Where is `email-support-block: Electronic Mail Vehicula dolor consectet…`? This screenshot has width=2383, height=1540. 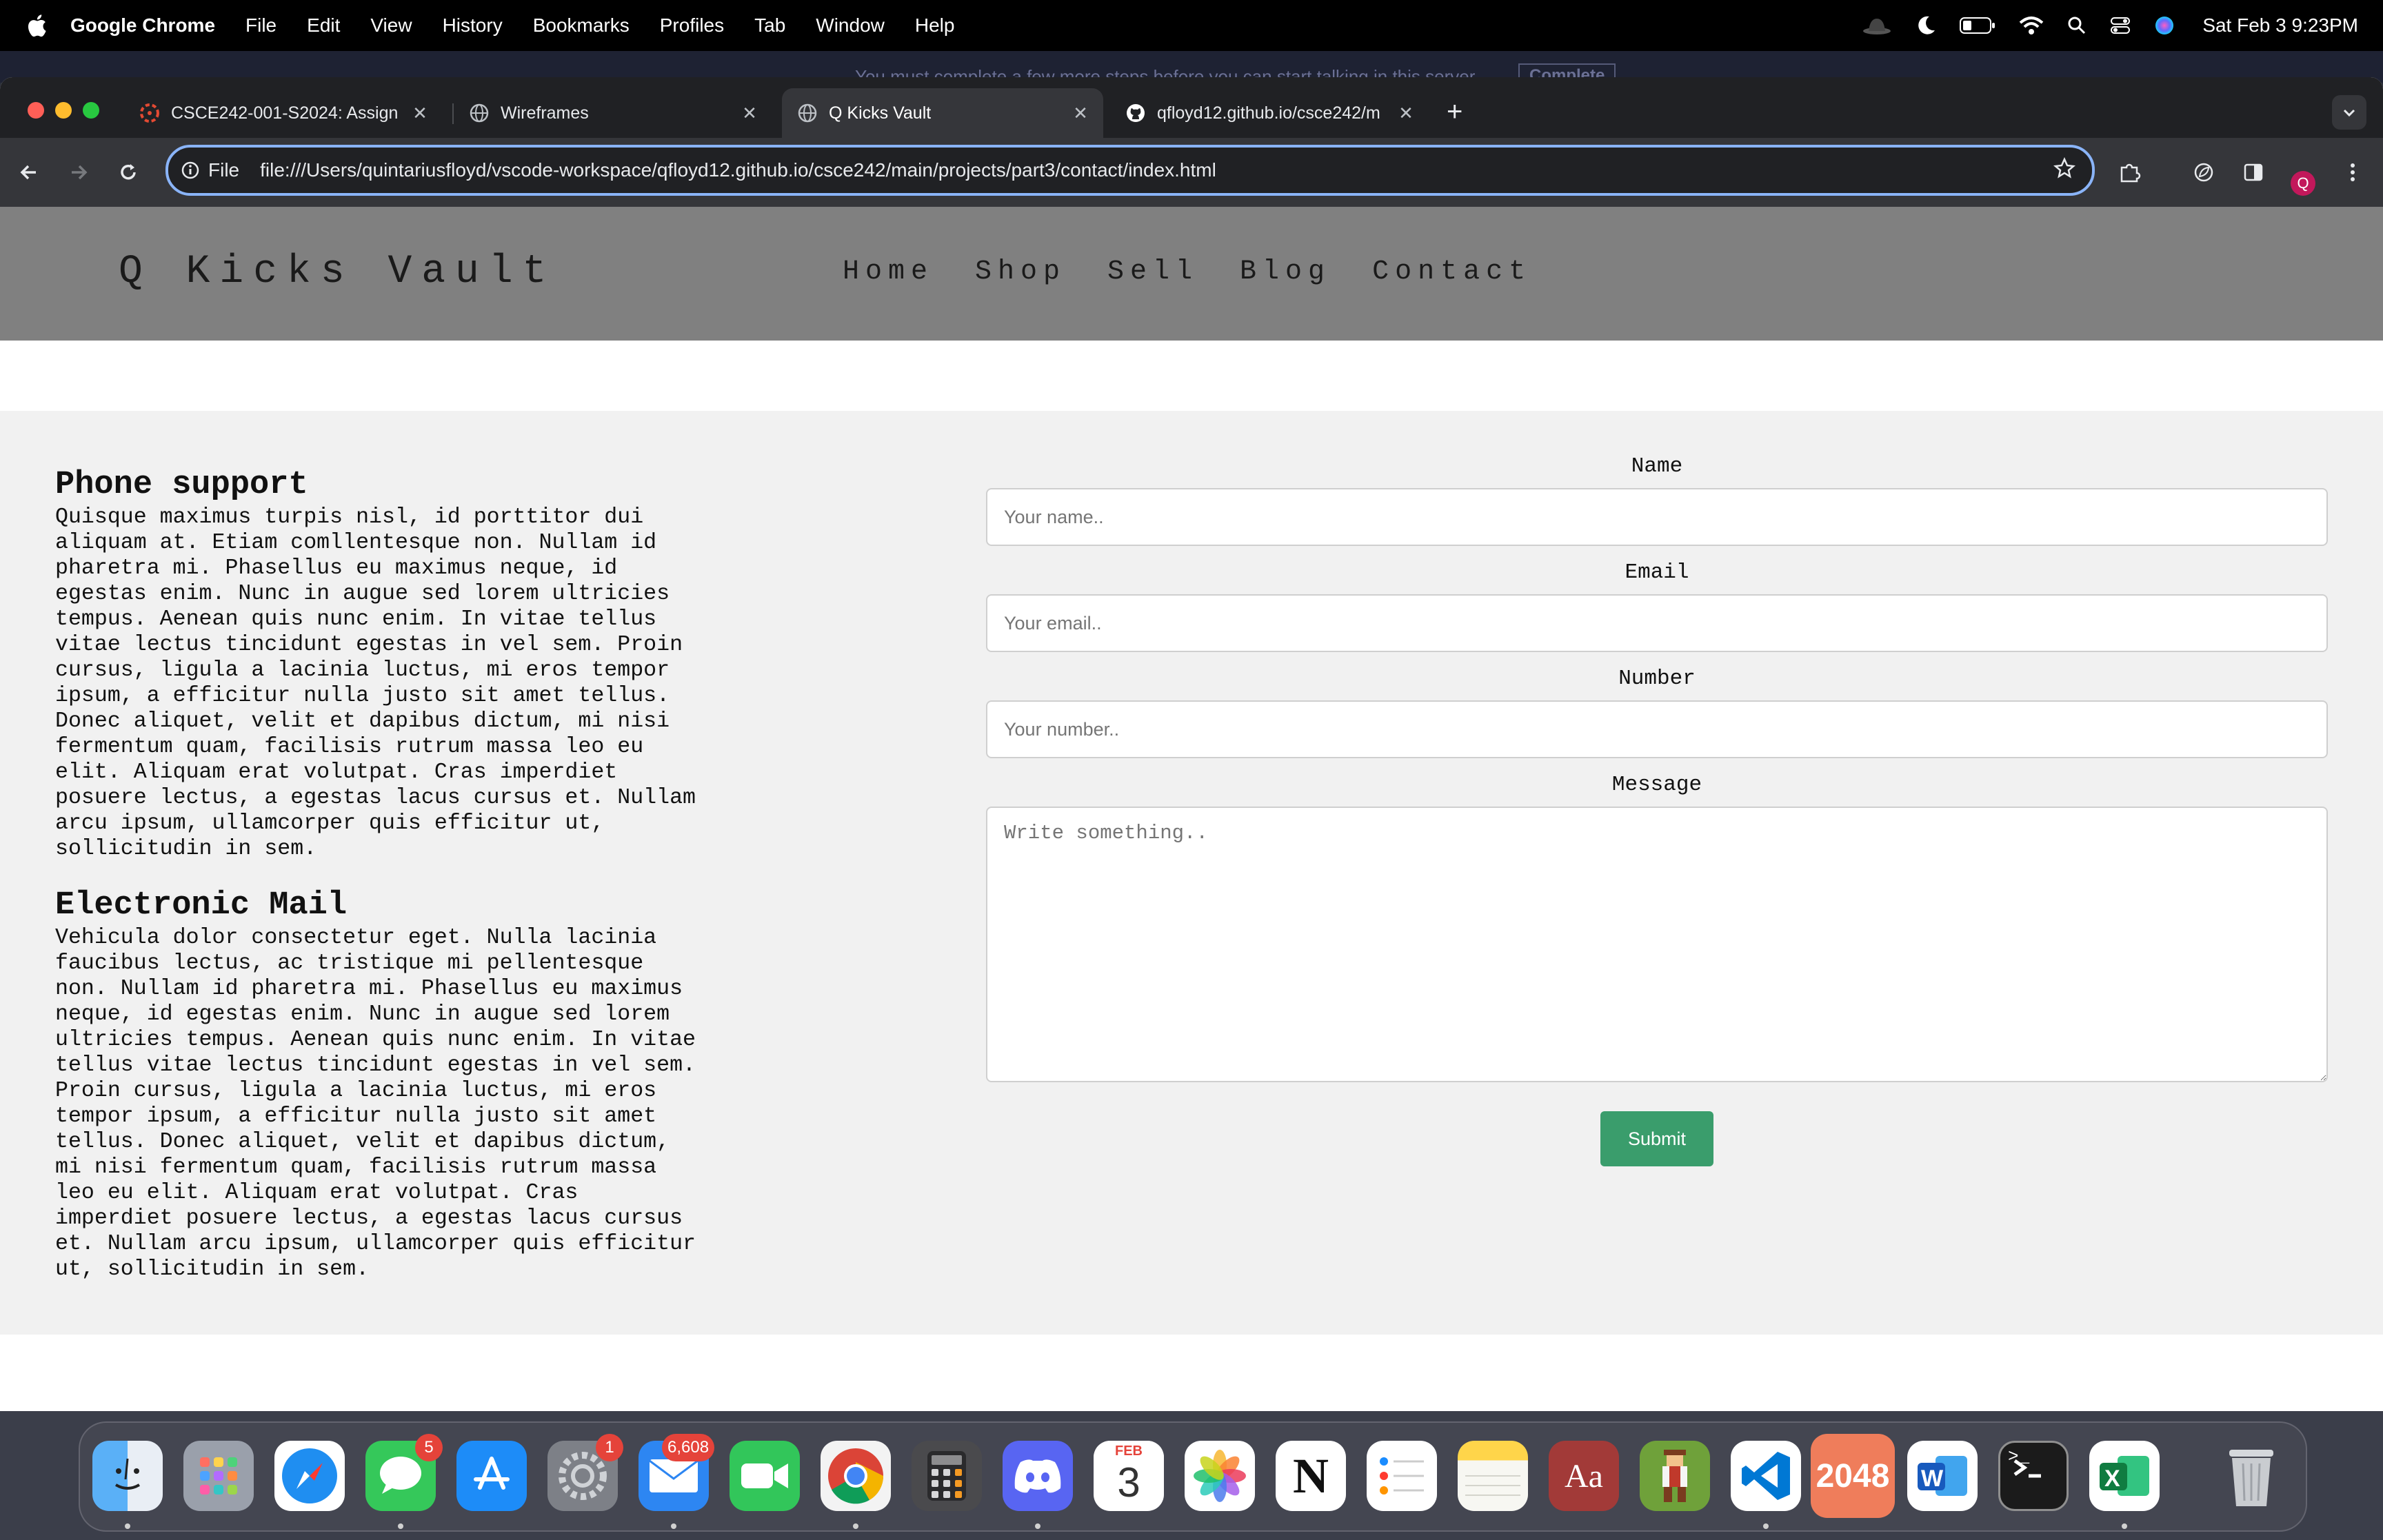
email-support-block: Electronic Mail Vehicula dolor consectet… is located at coordinates (375, 1084).